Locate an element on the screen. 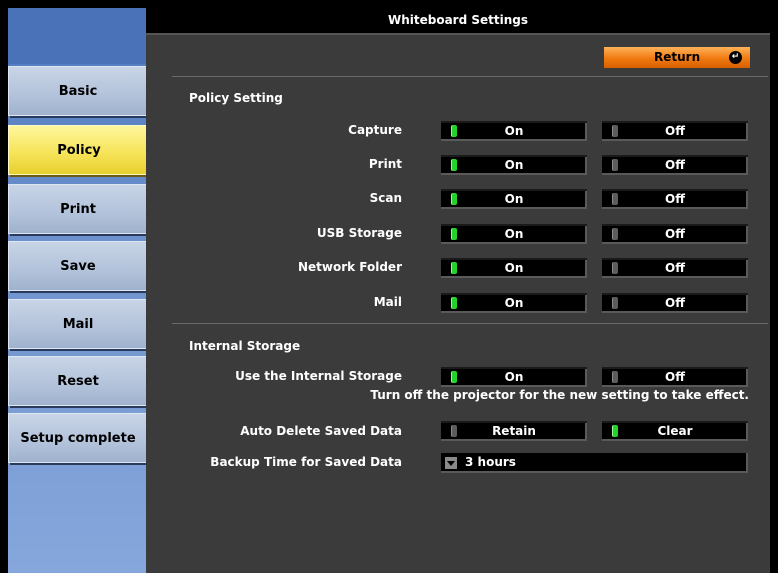  auto-delete-clear-button: Clear is located at coordinates (675, 431).